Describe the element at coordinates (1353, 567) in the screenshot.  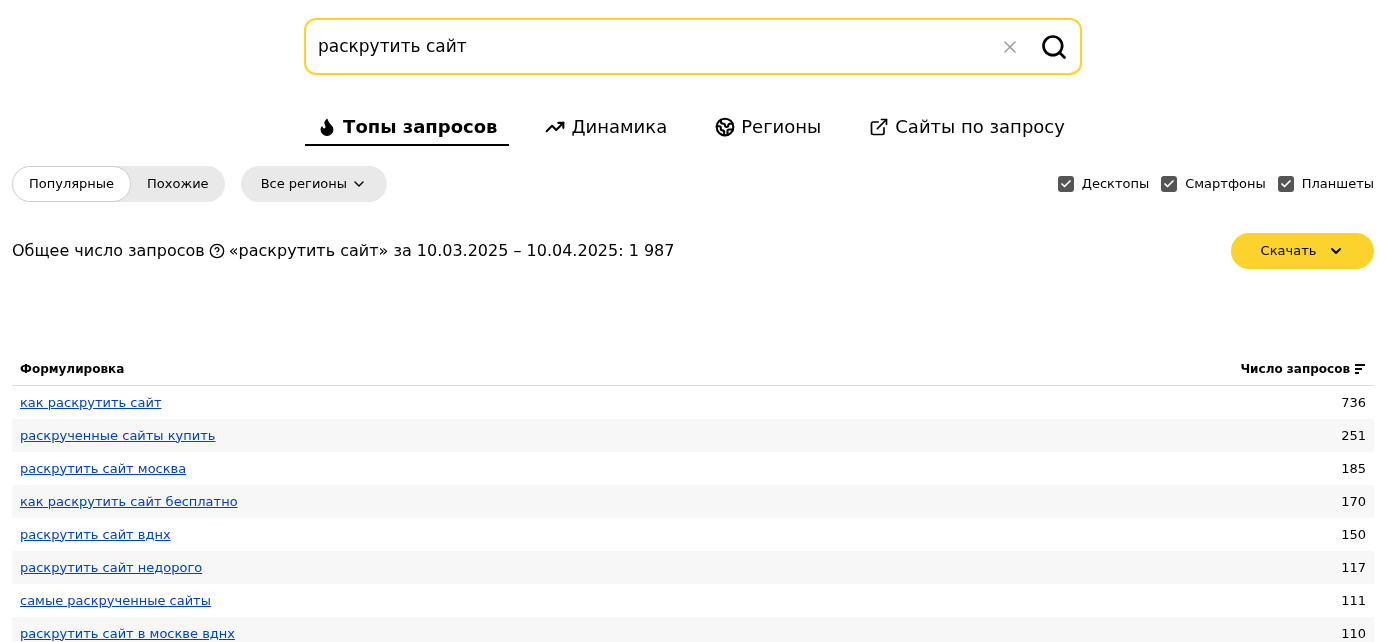
I see `count-cell-text: 117` at that location.